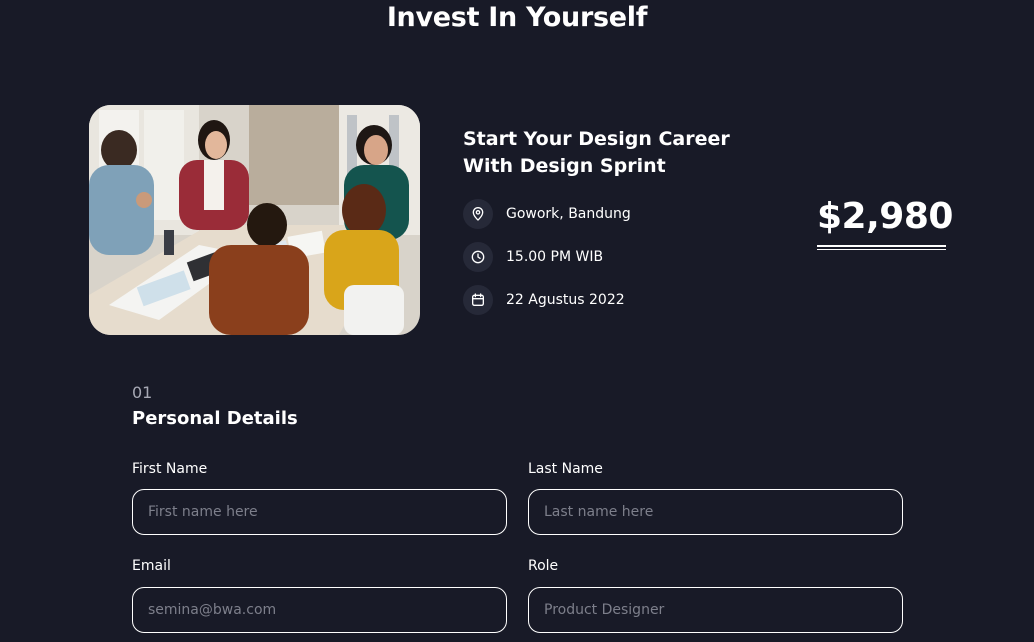  What do you see at coordinates (478, 300) in the screenshot?
I see `calendar-icon` at bounding box center [478, 300].